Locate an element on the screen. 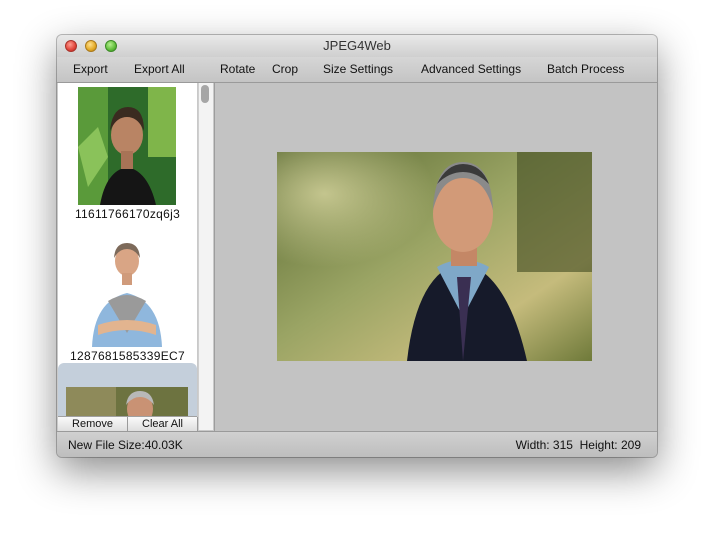 Image resolution: width=714 pixels, height=536 pixels. thumbnail-list: 11611766170zq6j3 1287681585339EC7 is located at coordinates (127, 249).